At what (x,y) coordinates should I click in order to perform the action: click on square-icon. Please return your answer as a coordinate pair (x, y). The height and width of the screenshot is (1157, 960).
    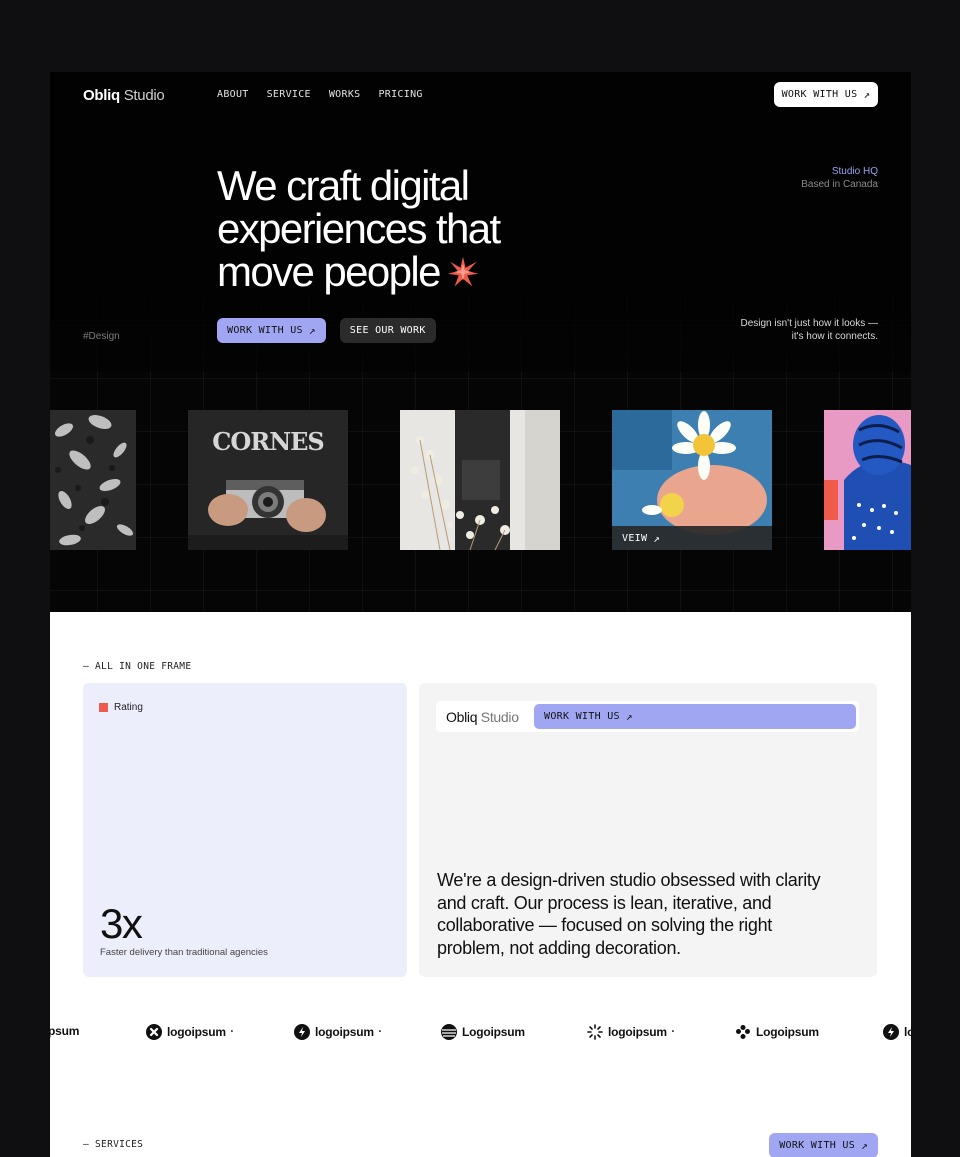
    Looking at the image, I should click on (103, 707).